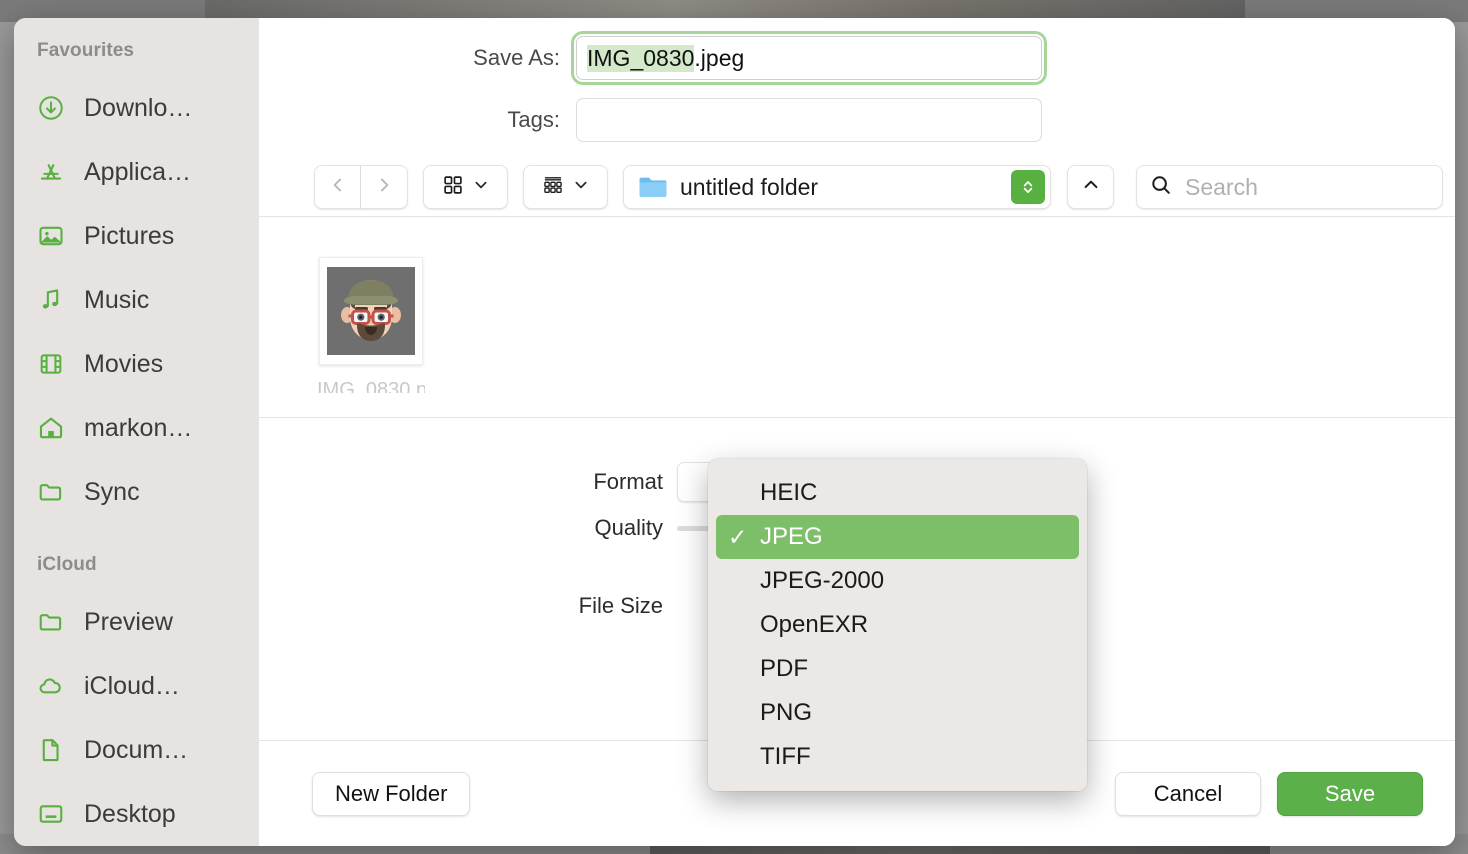 Image resolution: width=1468 pixels, height=854 pixels. Describe the element at coordinates (51, 750) in the screenshot. I see `document-icon` at that location.